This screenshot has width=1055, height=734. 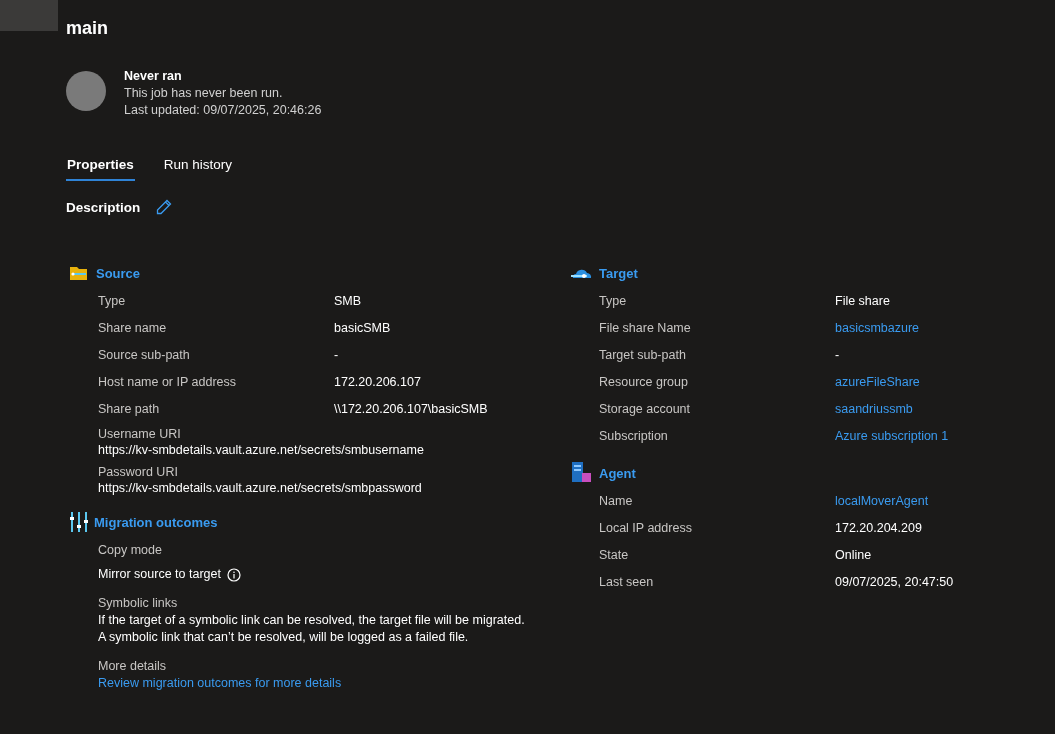 What do you see at coordinates (118, 273) in the screenshot?
I see `section-title: Source` at bounding box center [118, 273].